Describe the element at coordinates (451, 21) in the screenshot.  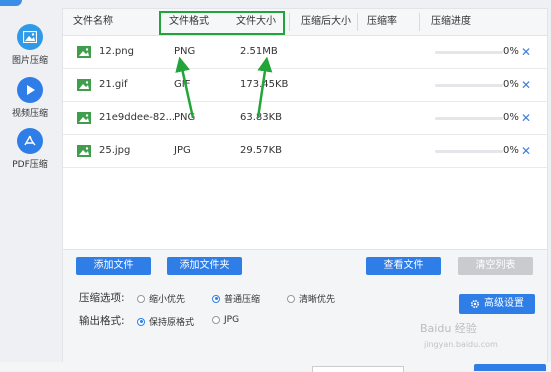
I see `column-header-progress: 压缩进度` at that location.